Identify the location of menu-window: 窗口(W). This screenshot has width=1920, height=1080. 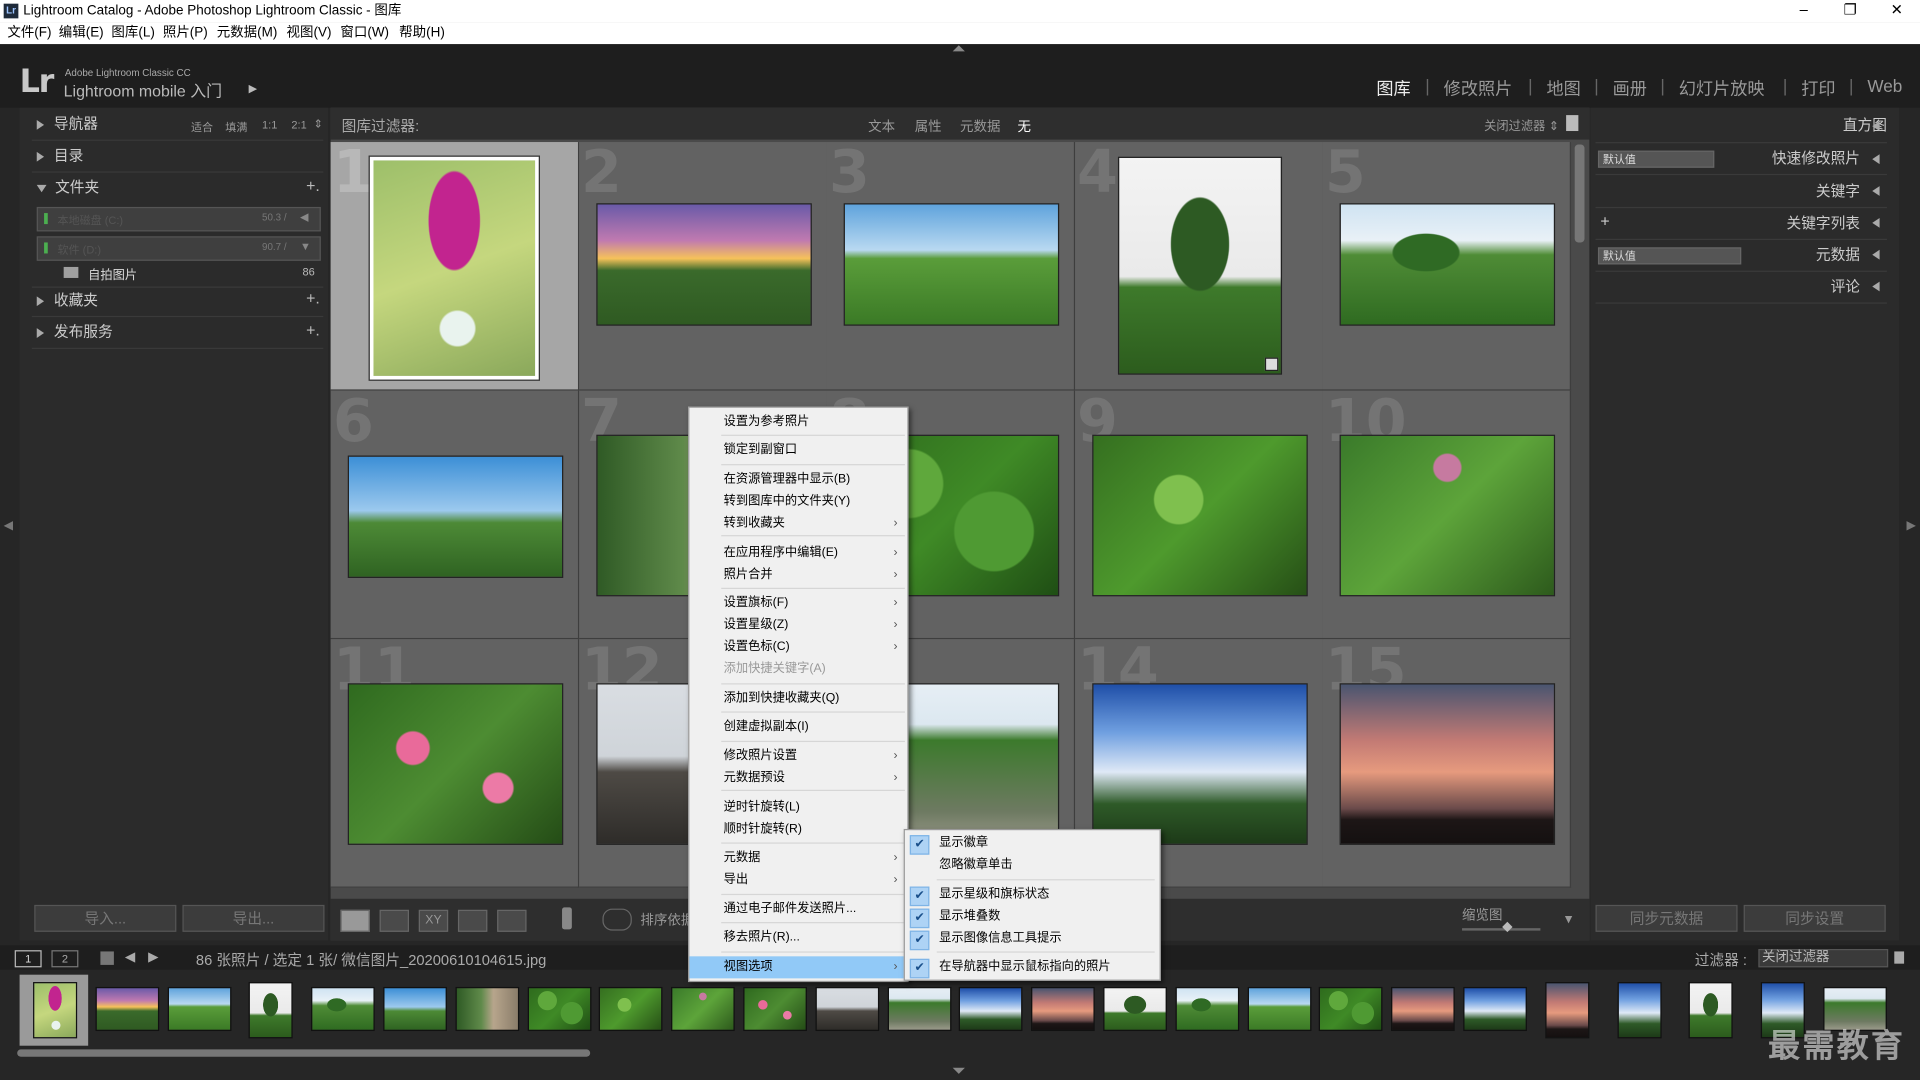
(364, 32).